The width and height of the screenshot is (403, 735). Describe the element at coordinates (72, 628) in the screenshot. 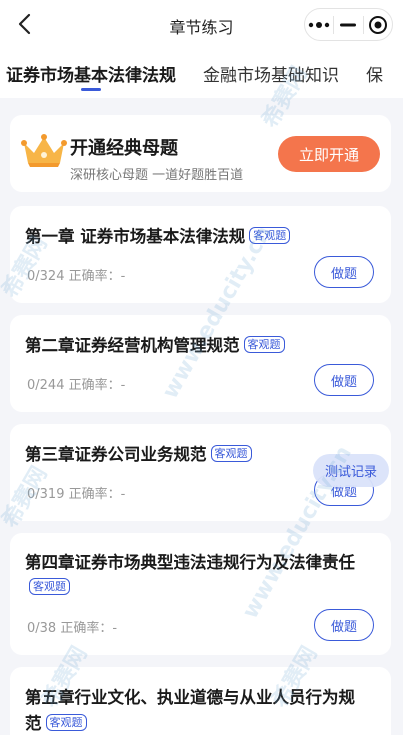

I see `chapter-stats: 0/38 正确率：-` at that location.